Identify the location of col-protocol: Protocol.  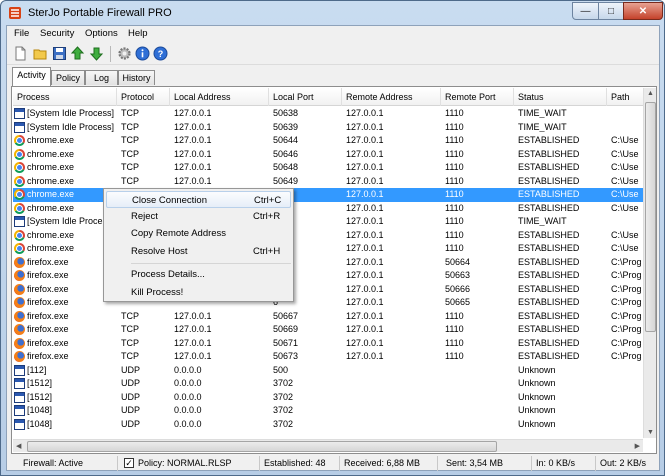
(143, 97).